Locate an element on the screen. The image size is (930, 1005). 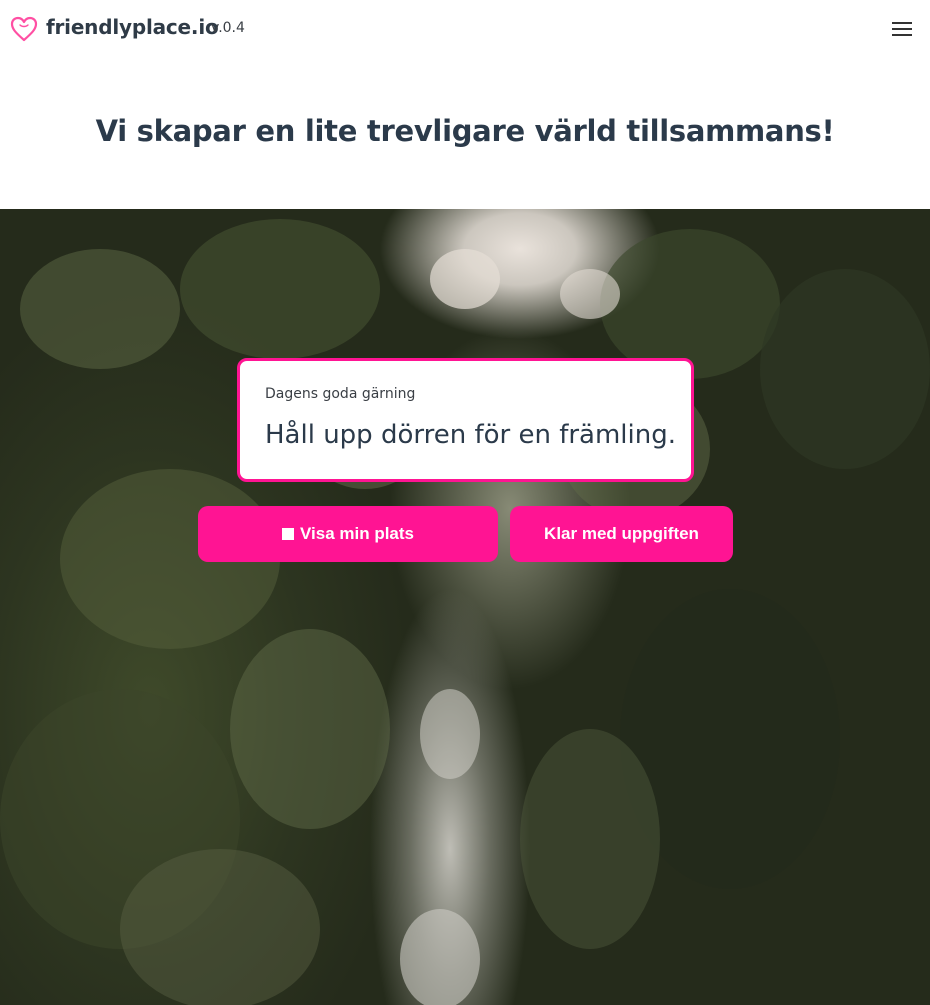
task-done-label: Klar med uppgiften is located at coordinates (621, 533).